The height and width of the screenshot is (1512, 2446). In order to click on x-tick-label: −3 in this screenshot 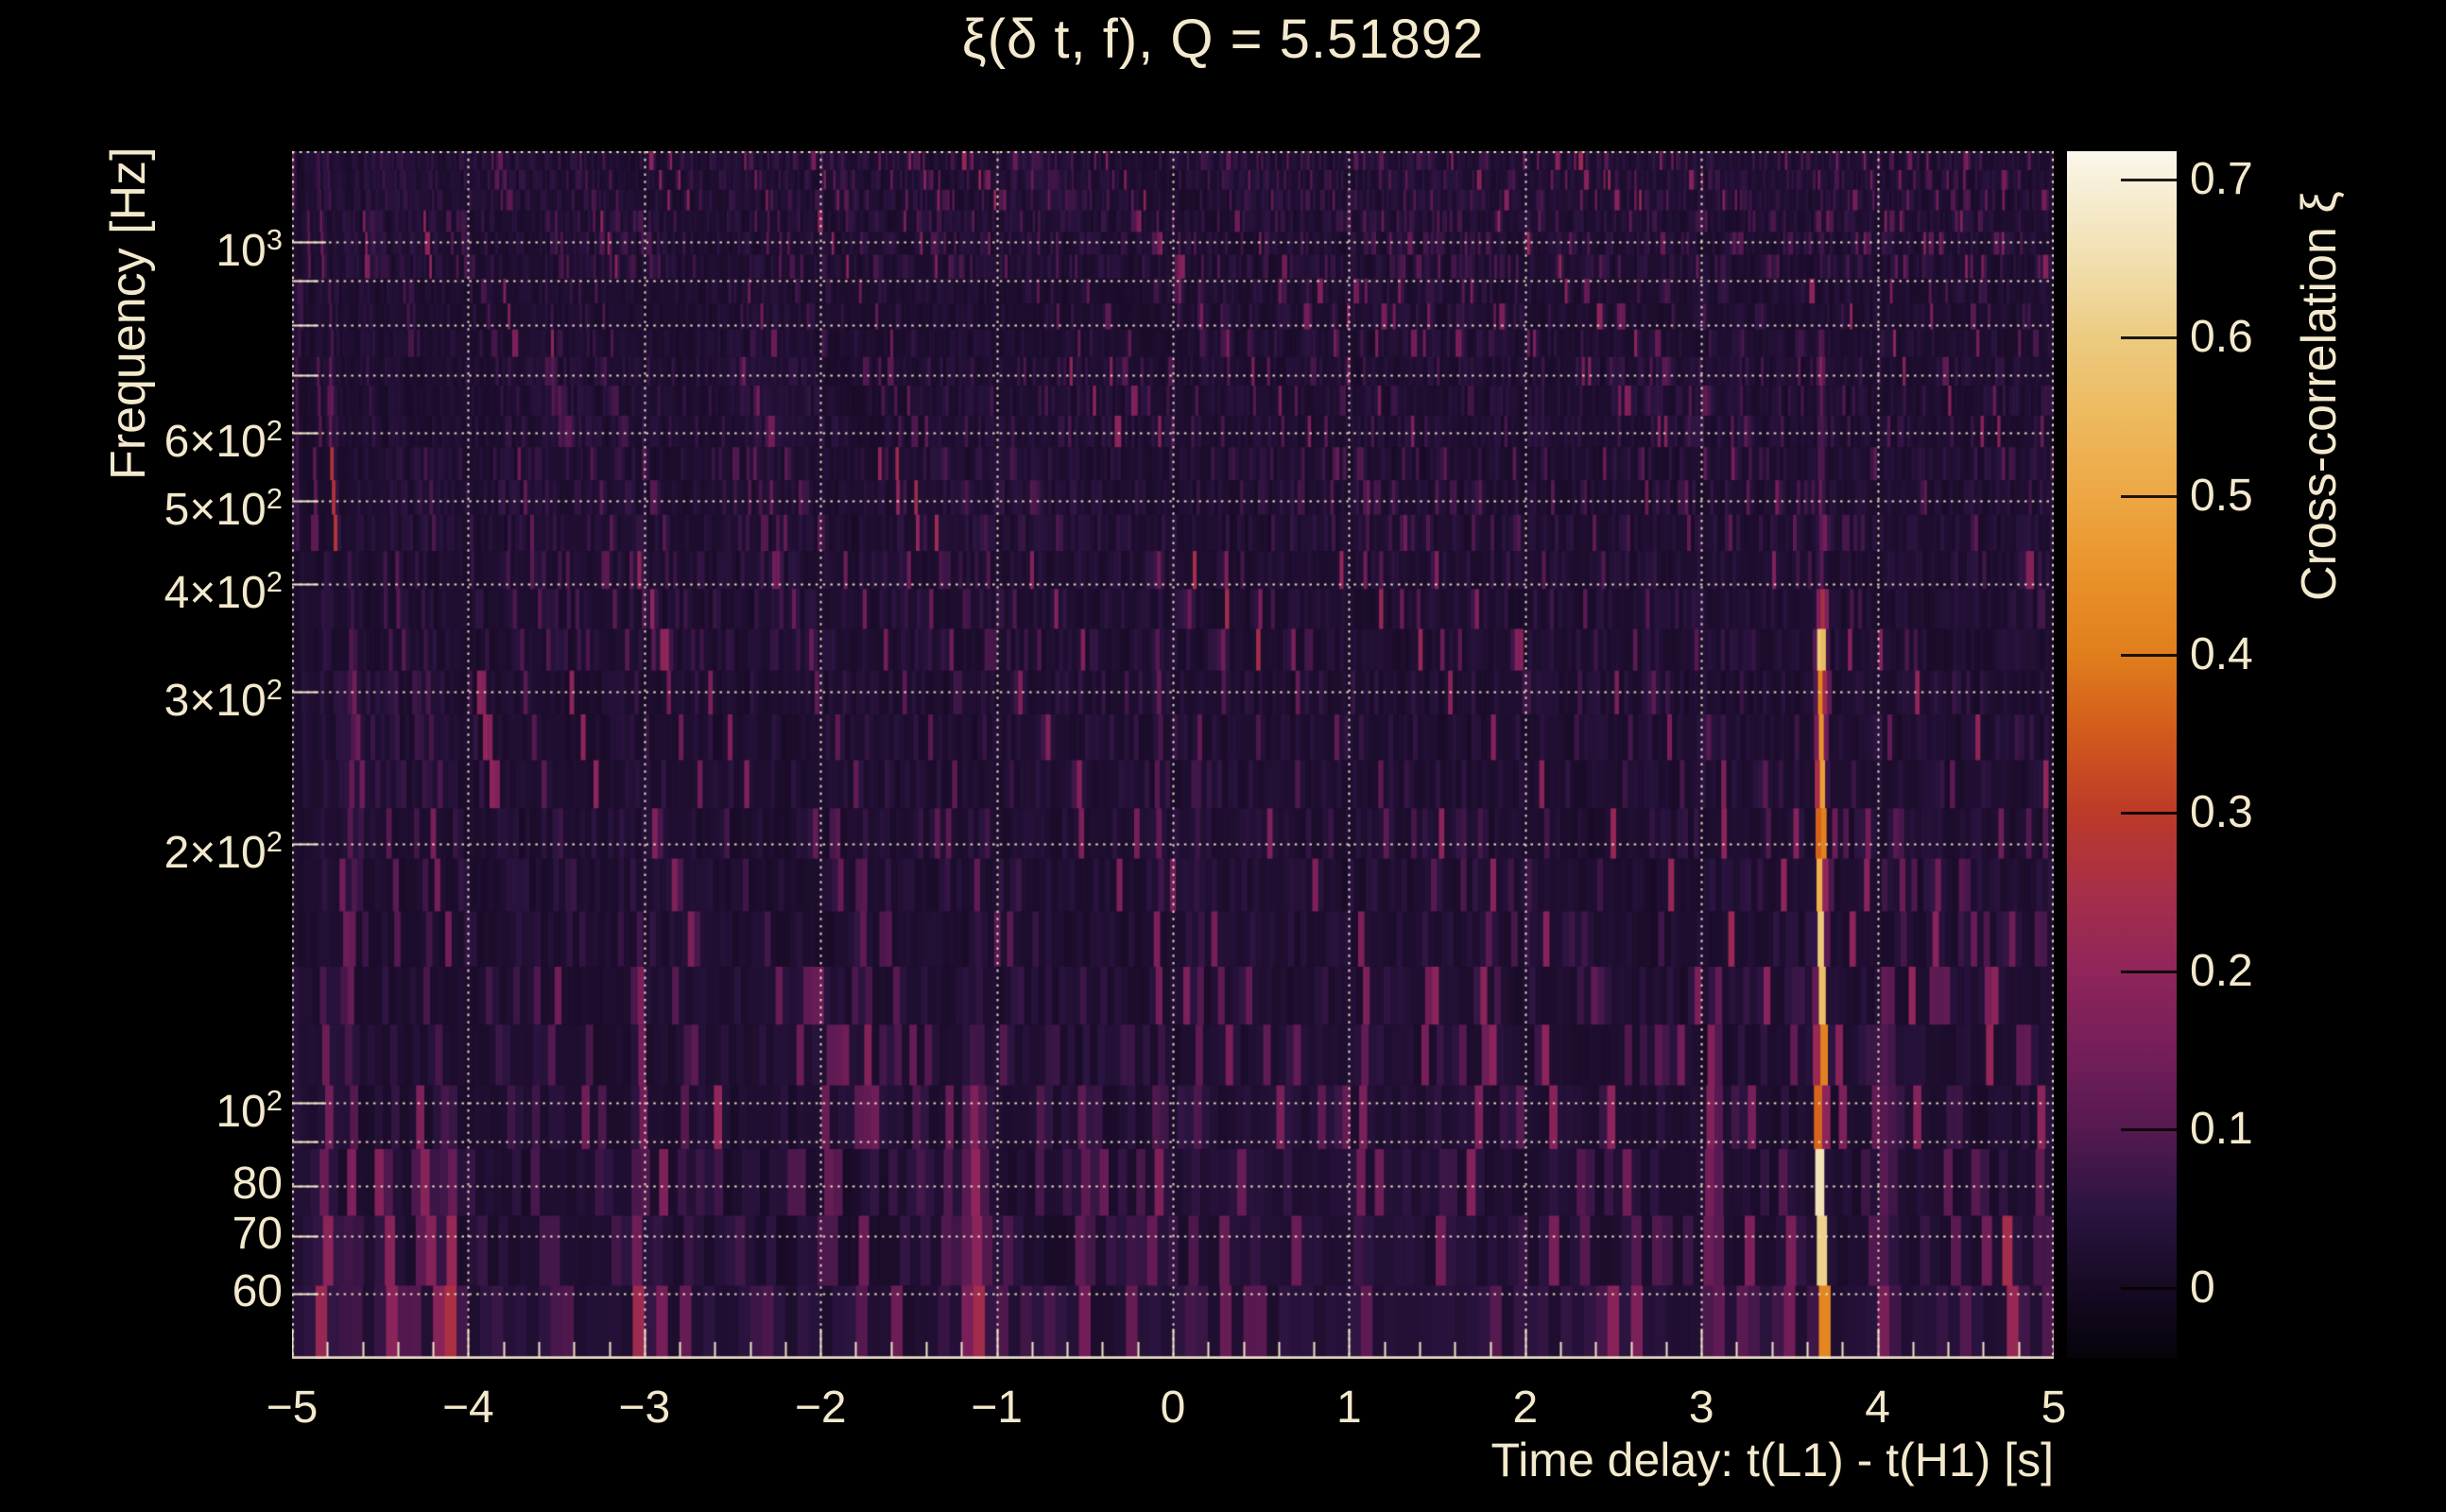, I will do `click(644, 1408)`.